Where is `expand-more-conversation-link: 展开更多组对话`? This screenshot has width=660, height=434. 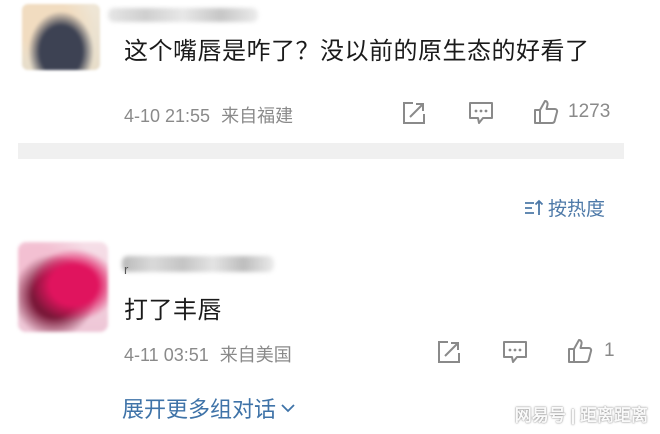
expand-more-conversation-link: 展开更多组对话 is located at coordinates (209, 408).